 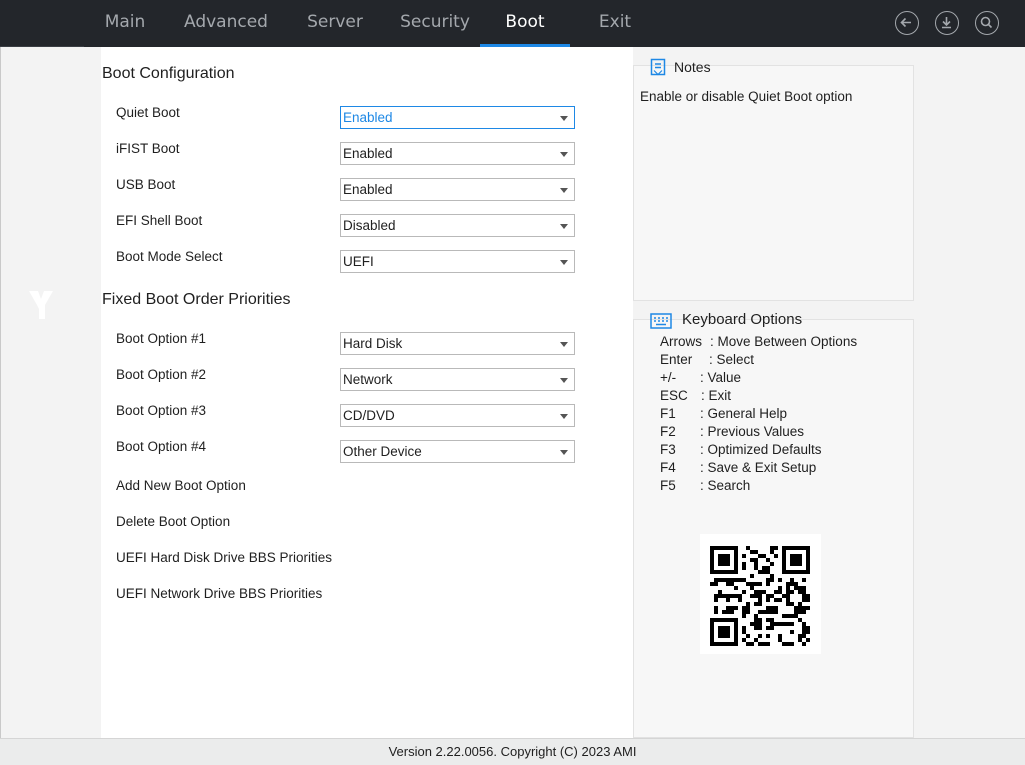 What do you see at coordinates (196, 299) in the screenshot?
I see `section-title-fixed-boot-order: Fixed Boot Order Priorities` at bounding box center [196, 299].